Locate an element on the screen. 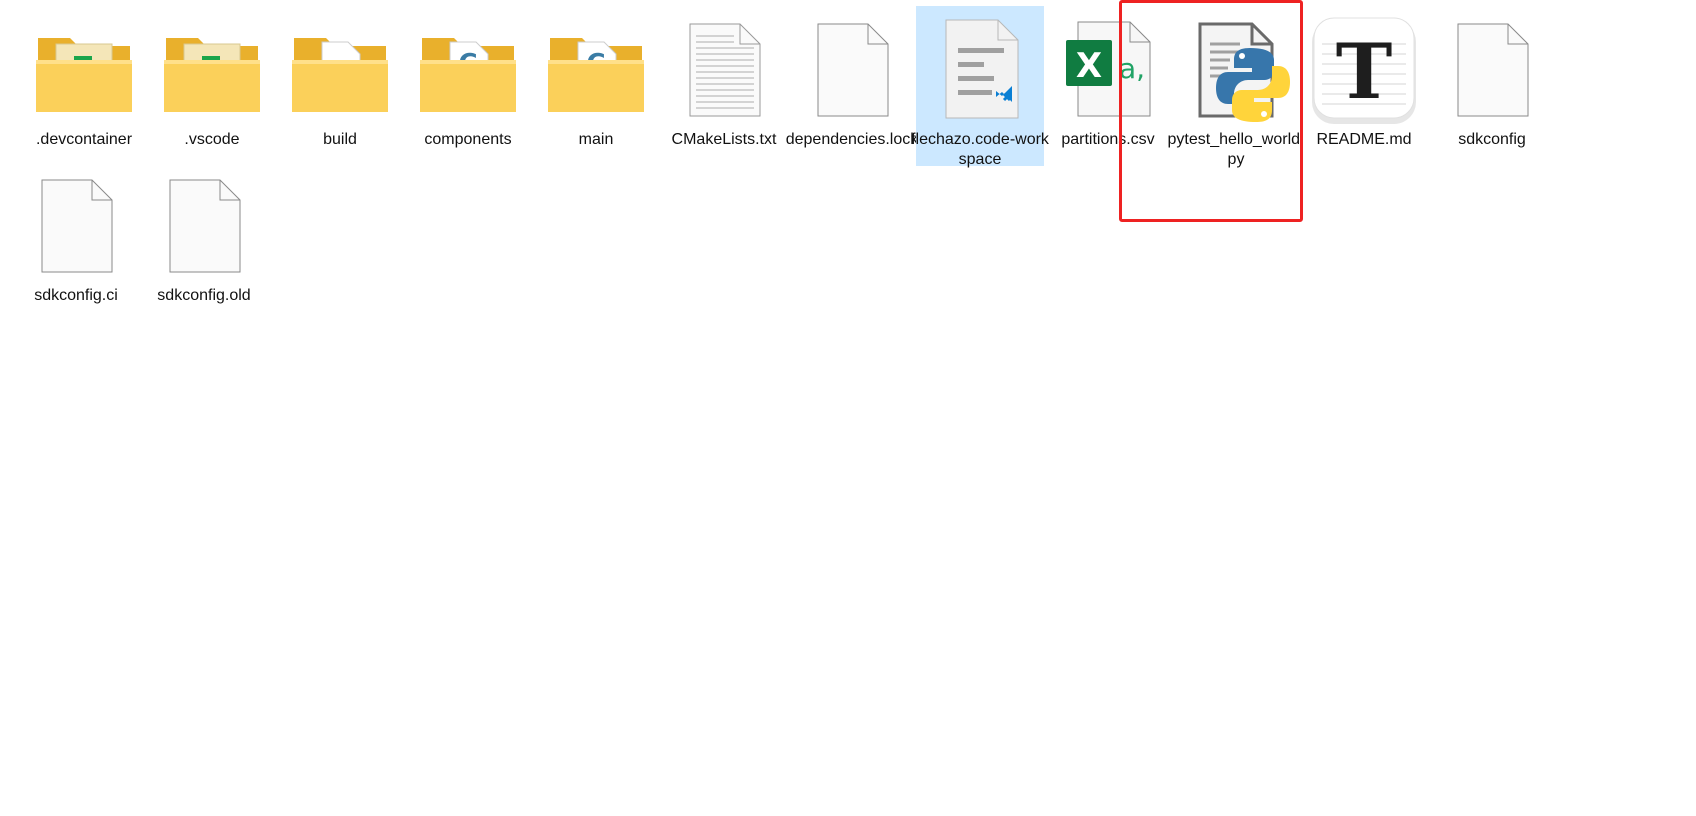 Image resolution: width=1696 pixels, height=816 pixels. text-file-icon is located at coordinates (724, 70).